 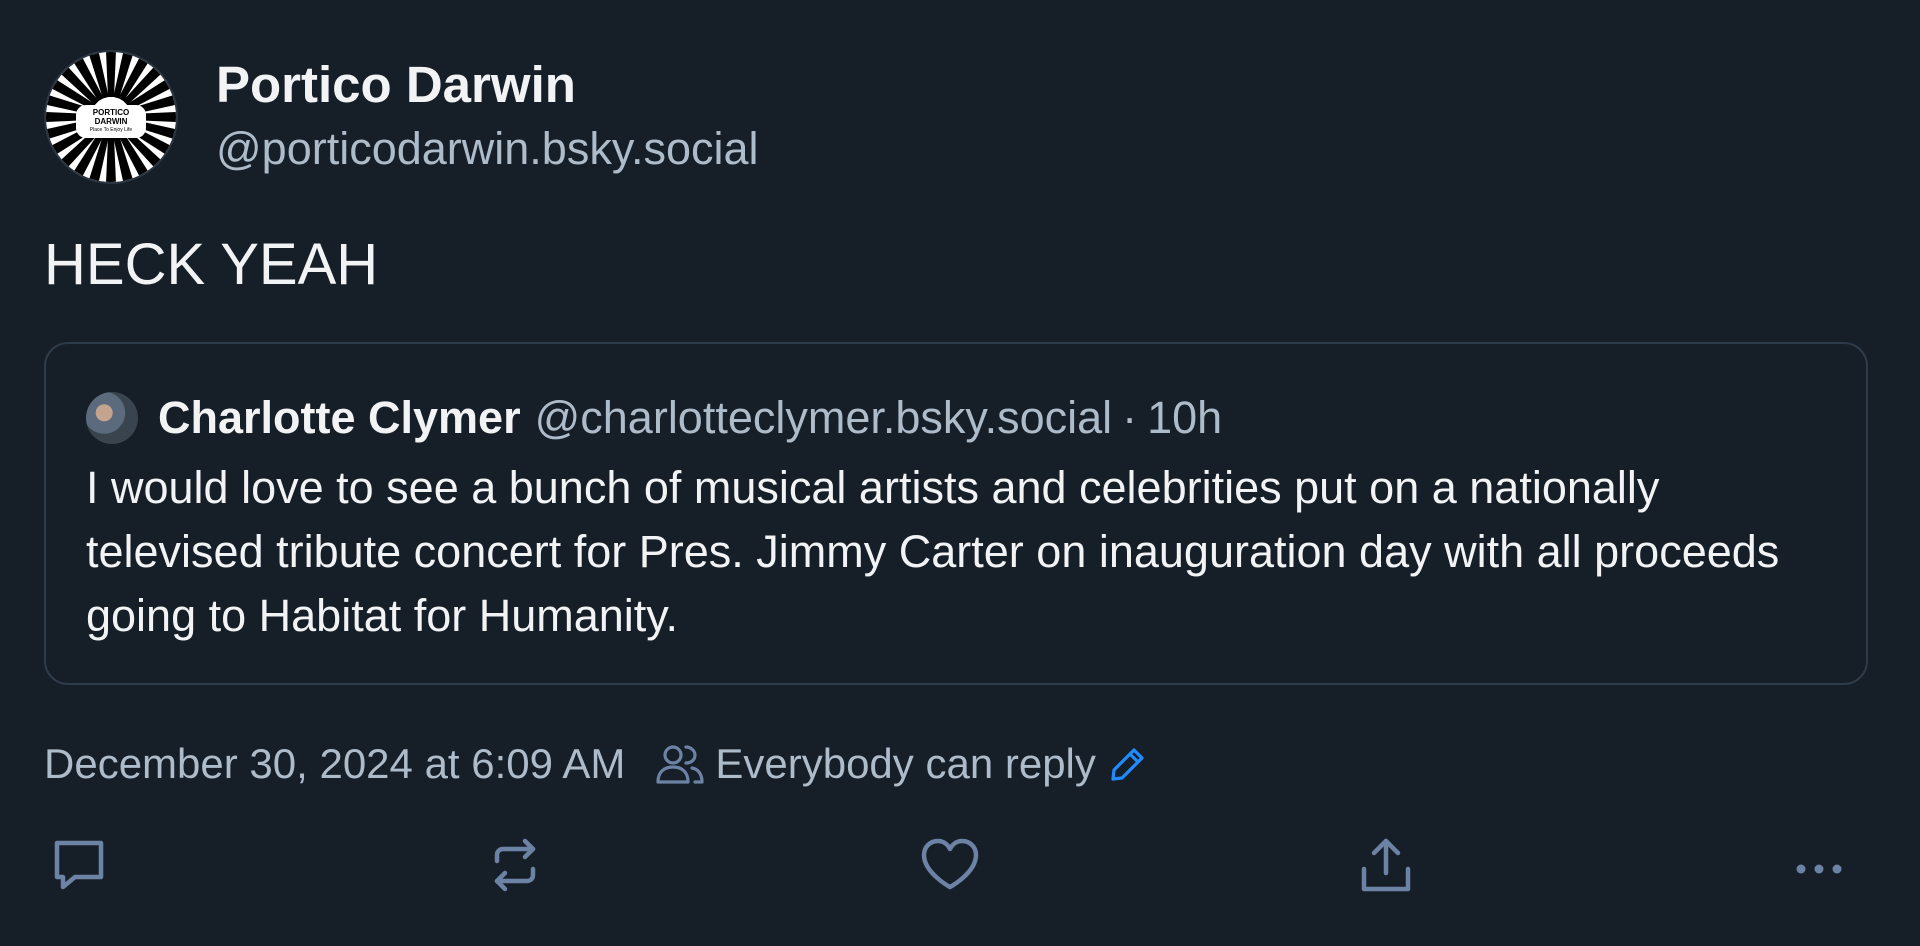 I want to click on repost-icon, so click(x=515, y=865).